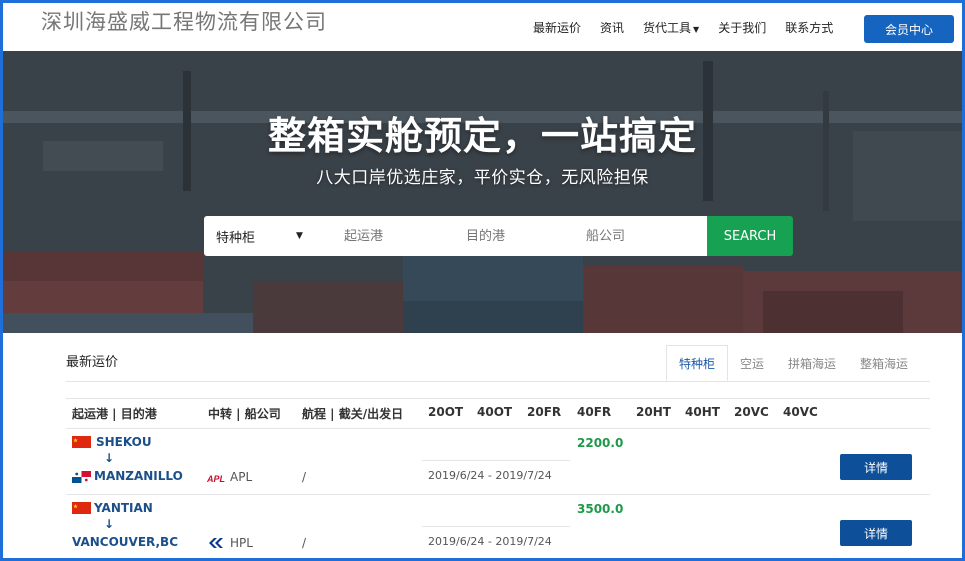 Image resolution: width=965 pixels, height=561 pixels. What do you see at coordinates (353, 414) in the screenshot?
I see `col-voyage: 航程 | 截关/出发日` at bounding box center [353, 414].